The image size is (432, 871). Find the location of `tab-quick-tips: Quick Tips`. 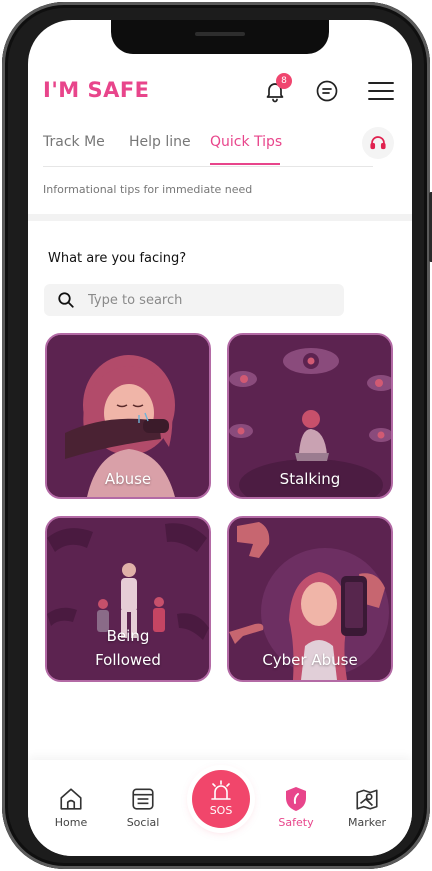

tab-quick-tips: Quick Tips is located at coordinates (246, 142).